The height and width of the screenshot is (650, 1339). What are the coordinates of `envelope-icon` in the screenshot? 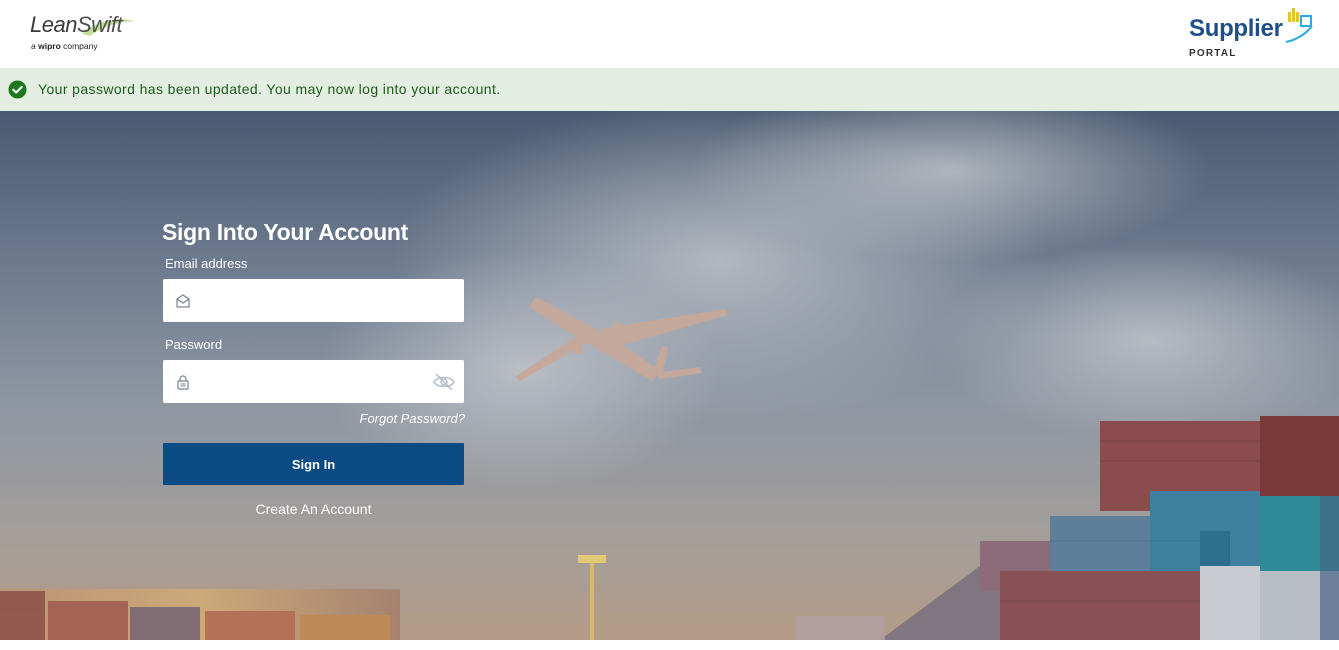 It's located at (183, 301).